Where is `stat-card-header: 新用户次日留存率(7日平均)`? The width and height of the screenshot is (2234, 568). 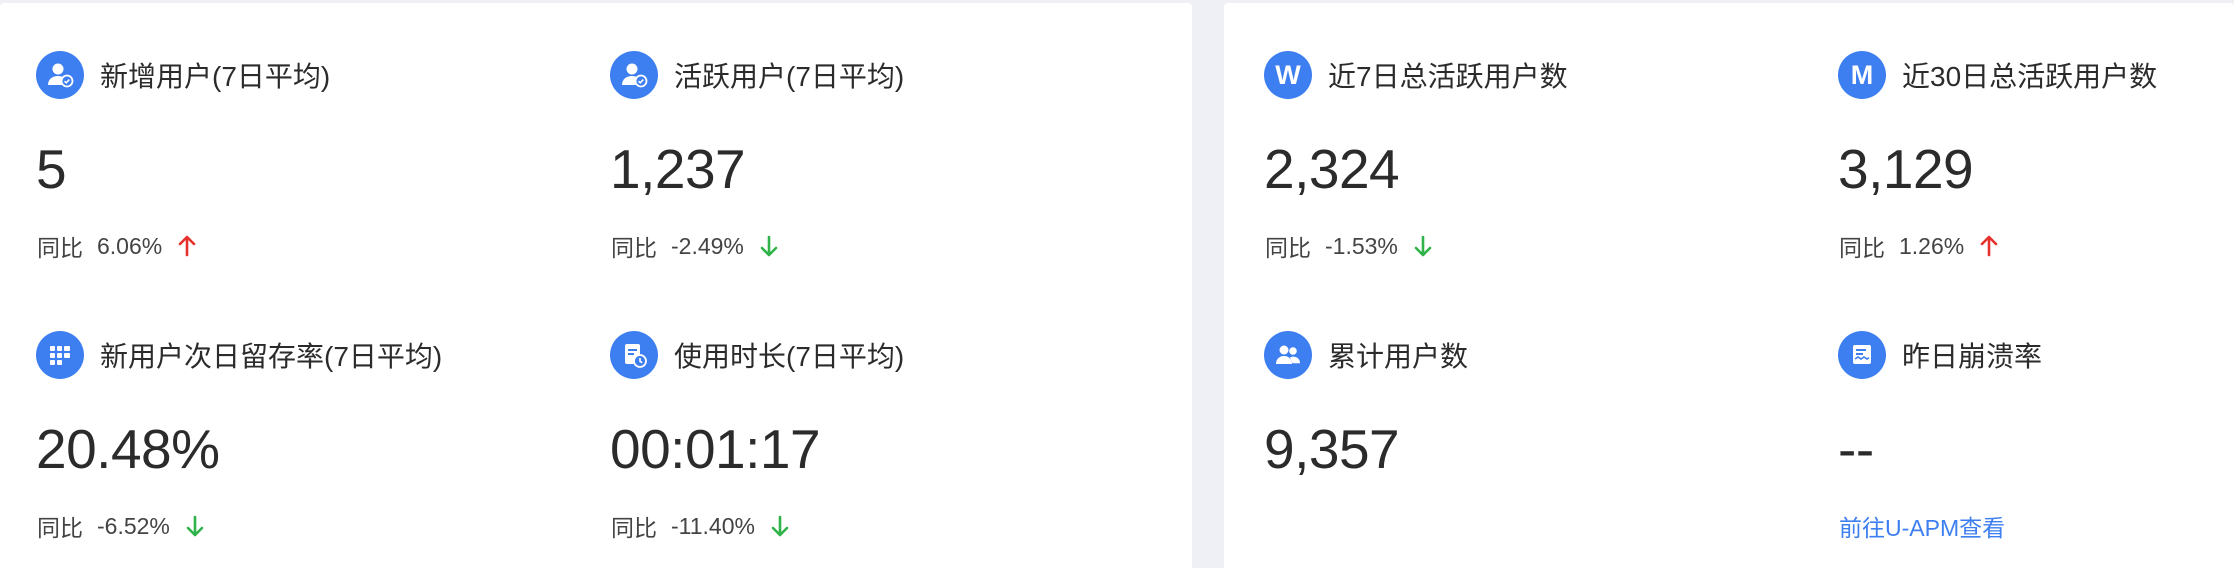
stat-card-header: 新用户次日留存率(7日平均) is located at coordinates (239, 355).